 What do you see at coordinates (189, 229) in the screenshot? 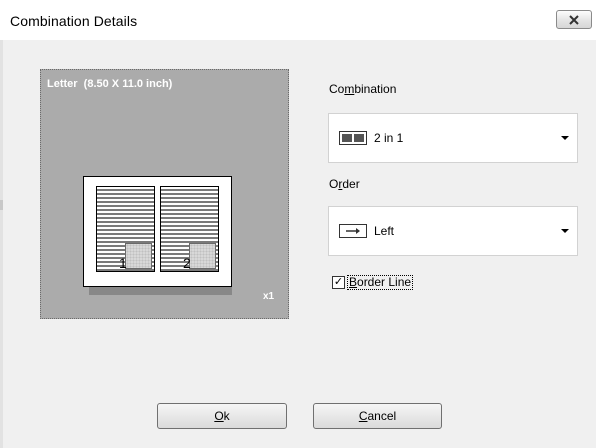
I see `preview-page-2: 2` at bounding box center [189, 229].